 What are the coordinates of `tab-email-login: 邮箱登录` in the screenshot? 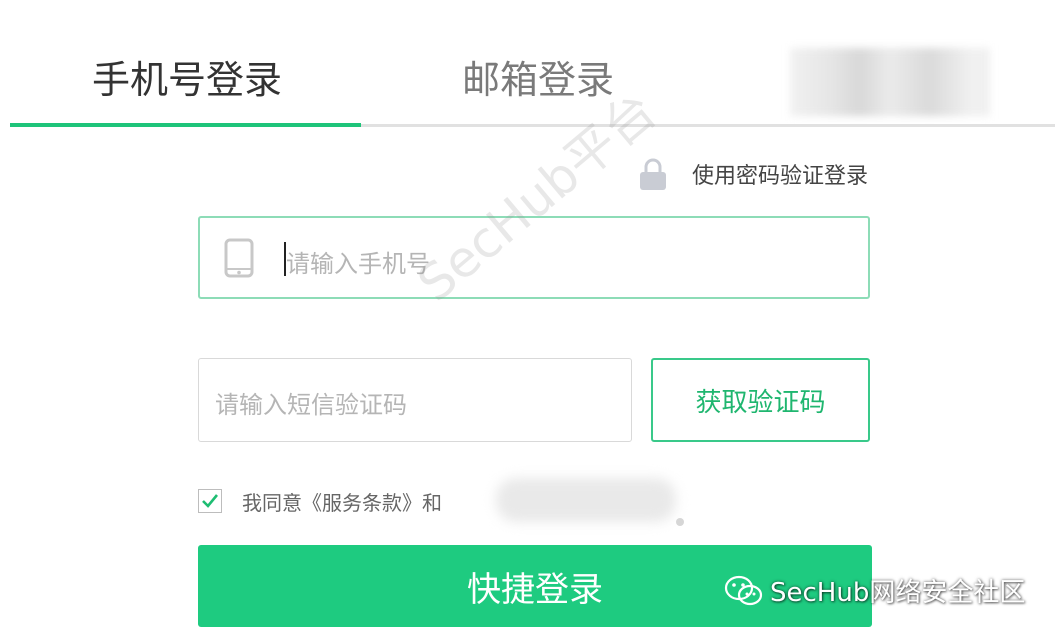 It's located at (538, 80).